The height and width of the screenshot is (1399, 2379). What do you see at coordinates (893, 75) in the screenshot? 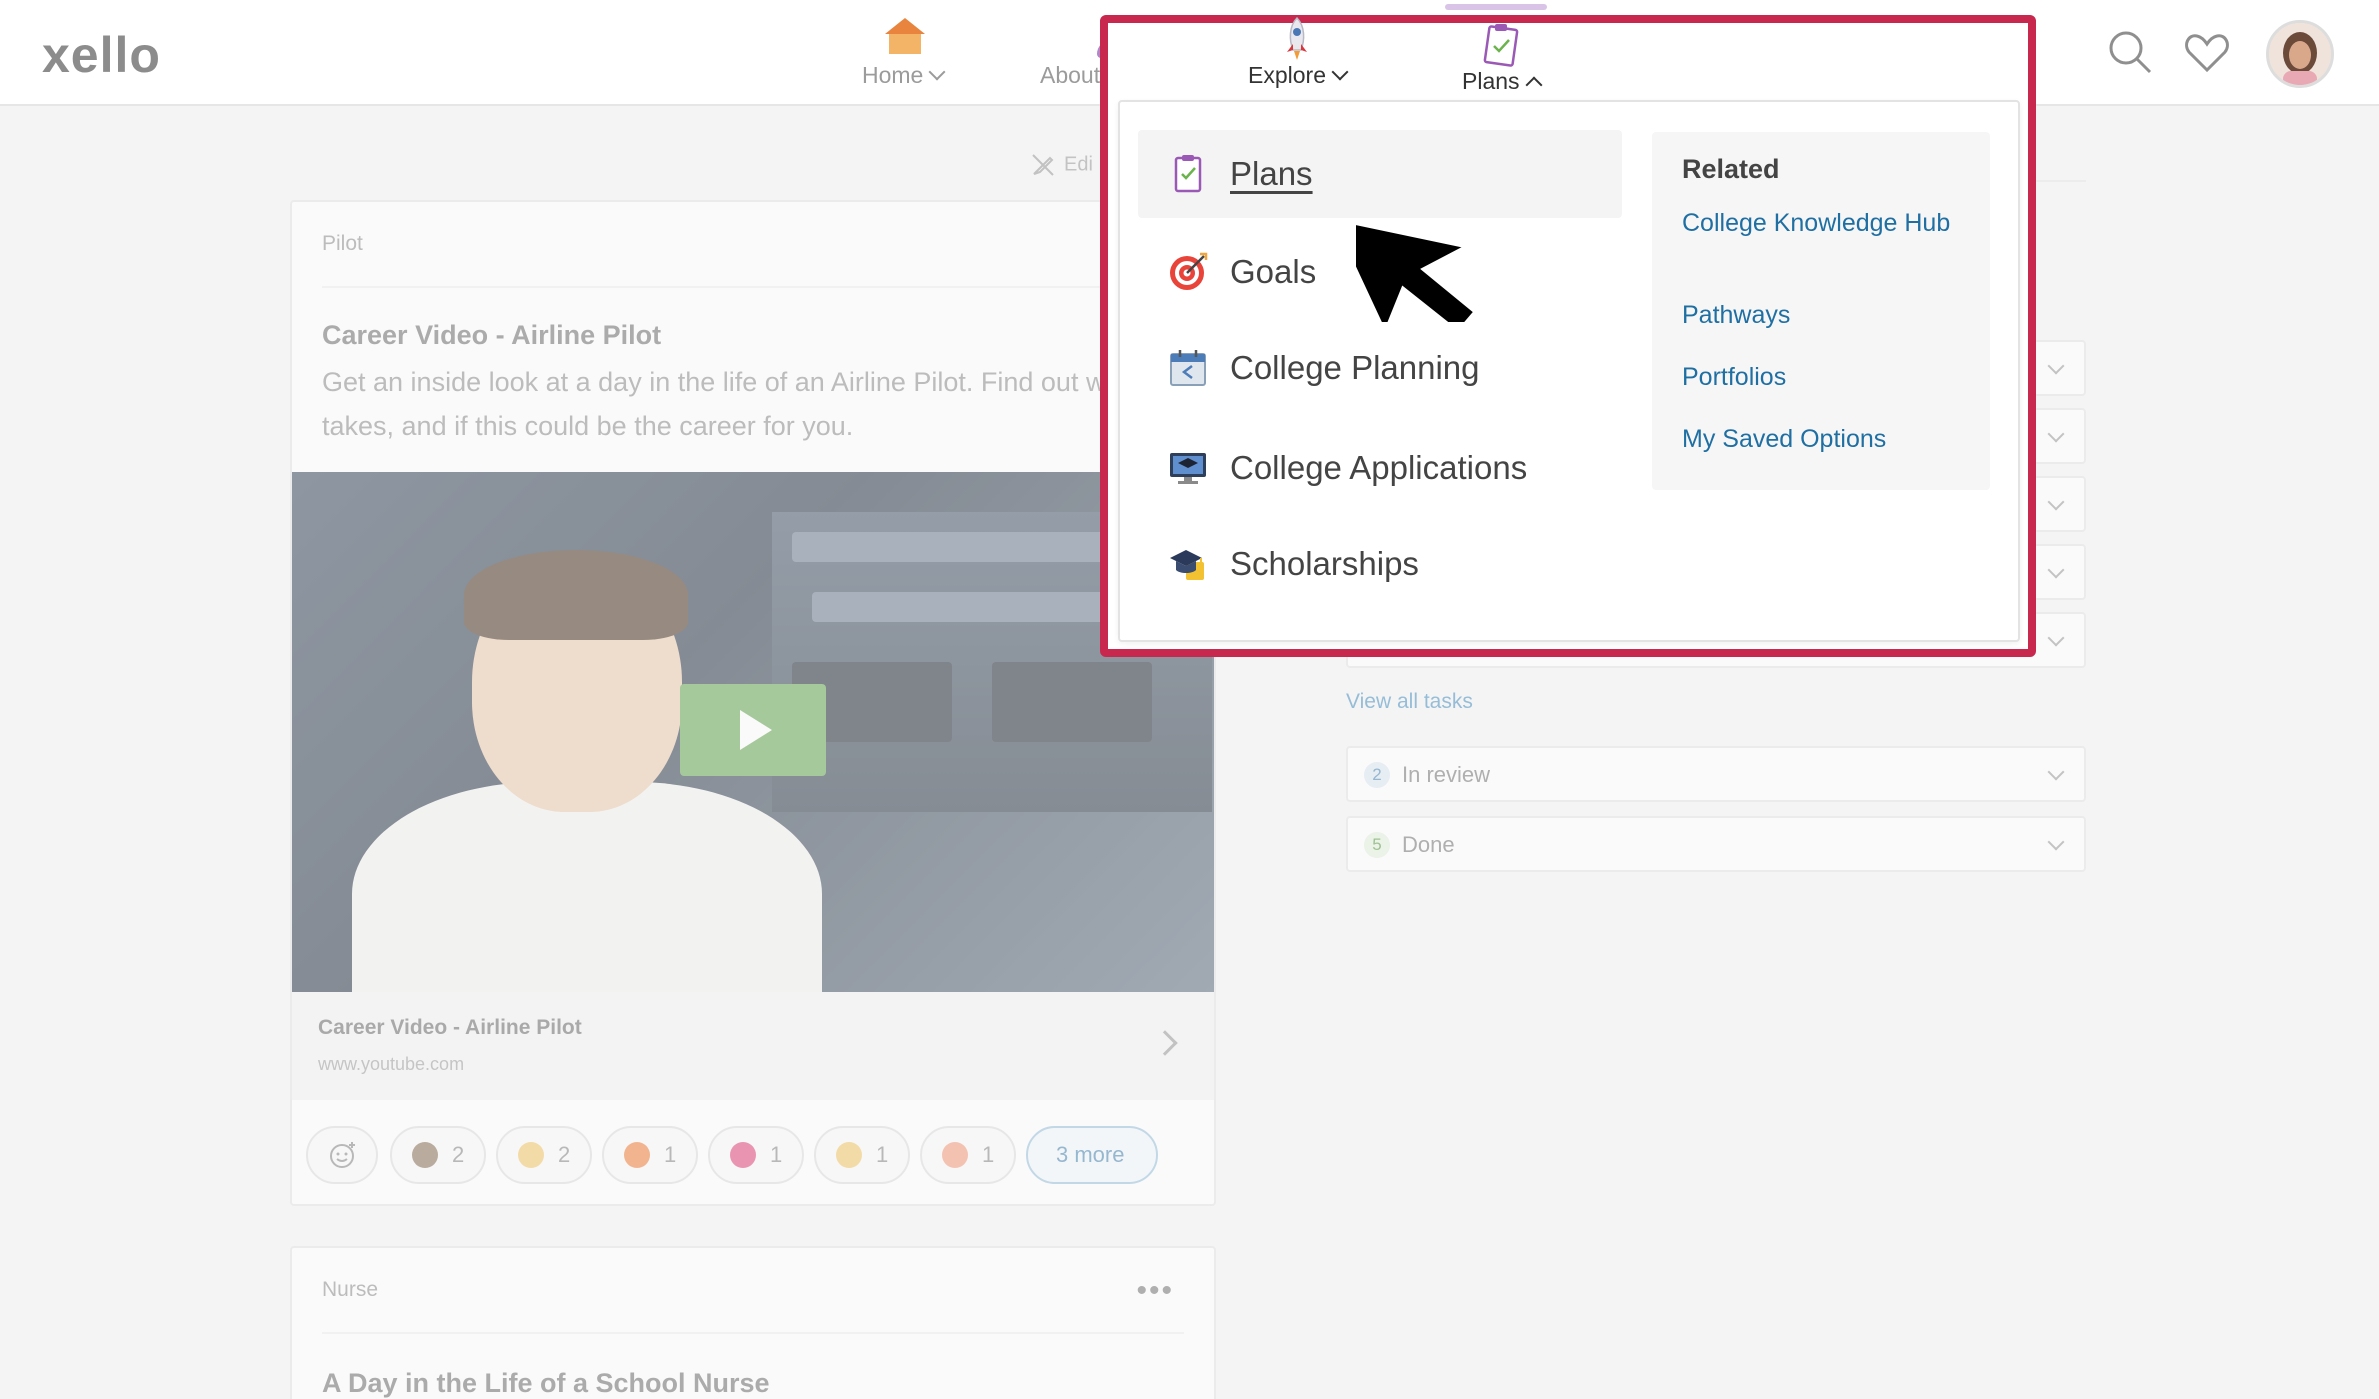
I see `nav-home-label: Home` at bounding box center [893, 75].